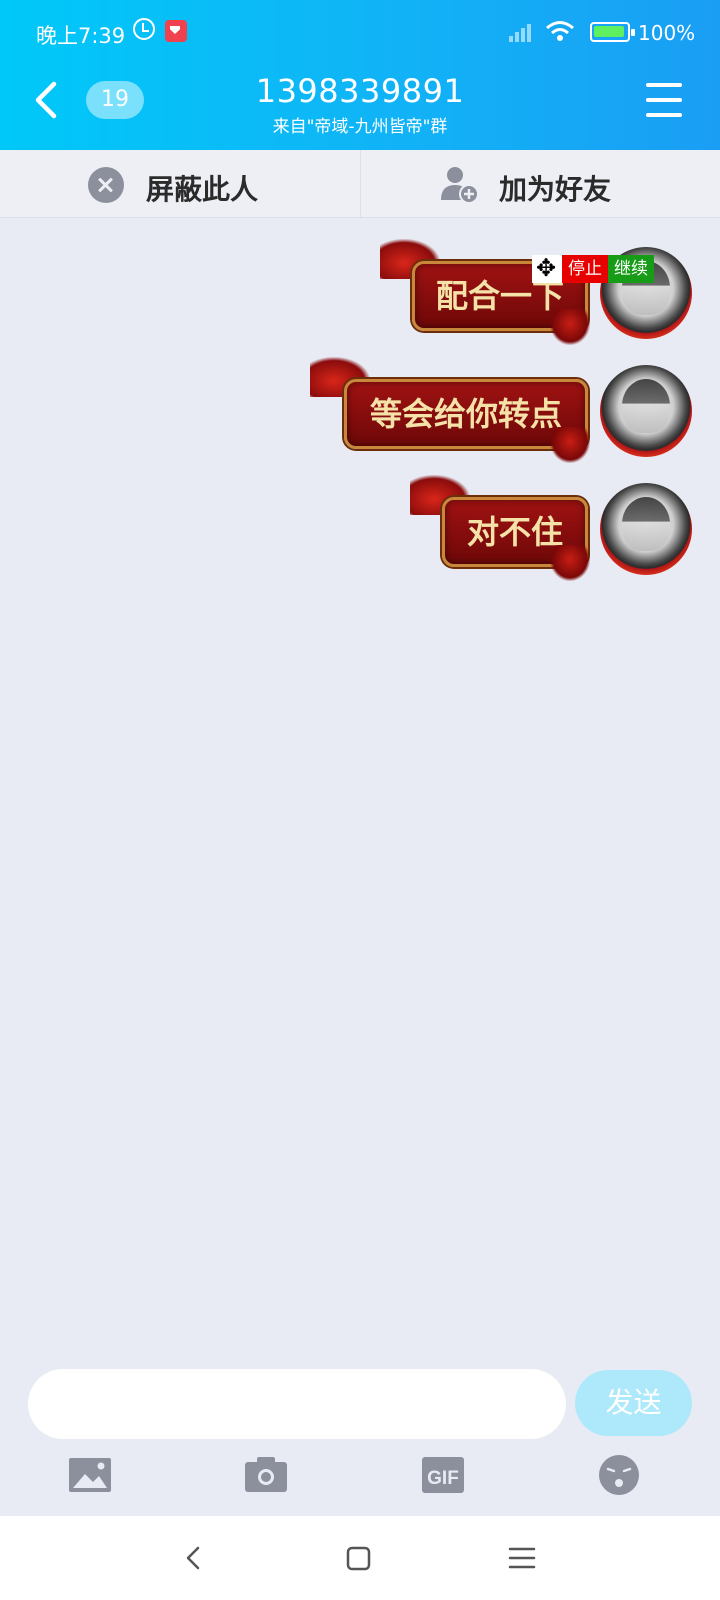 This screenshot has width=720, height=1600. Describe the element at coordinates (612, 32) in the screenshot. I see `battery-icon` at that location.